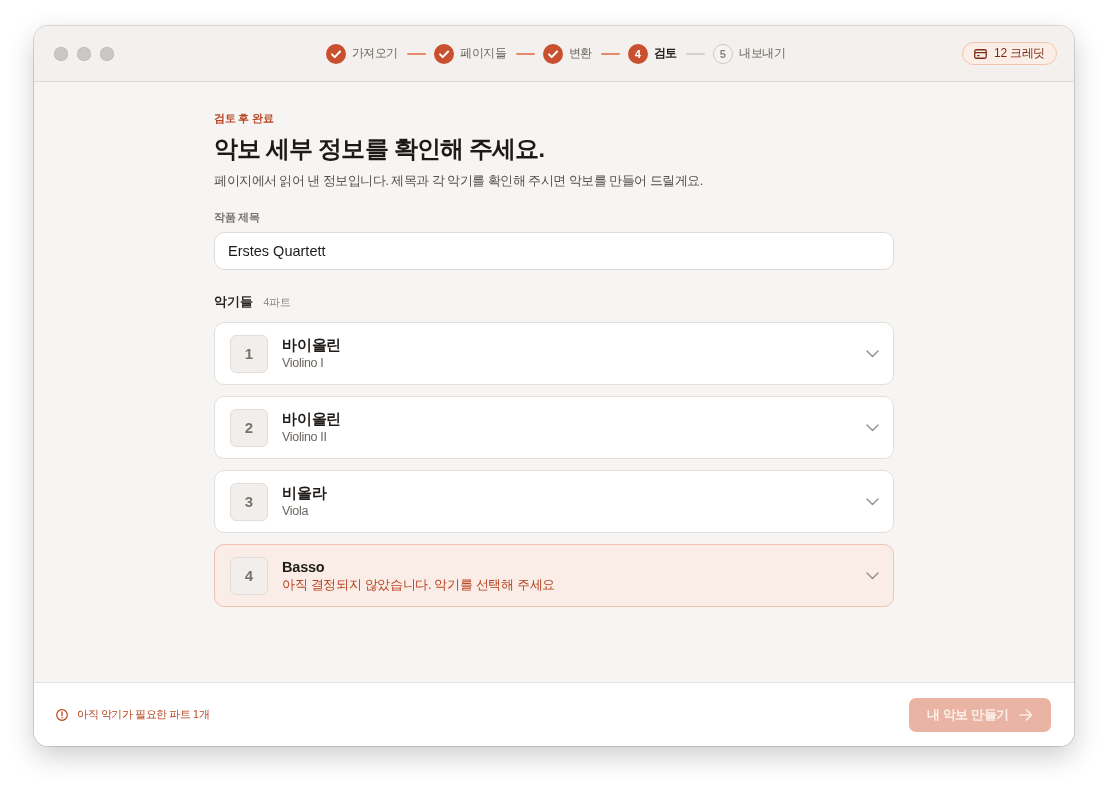 The image size is (1108, 788). Describe the element at coordinates (458, 181) in the screenshot. I see `page-subtitle: 페이지에서 읽어 낸 정보입니다. 제목과 각 악기를 확인해 주시면 악보를 만들어 드릴게요.` at that location.